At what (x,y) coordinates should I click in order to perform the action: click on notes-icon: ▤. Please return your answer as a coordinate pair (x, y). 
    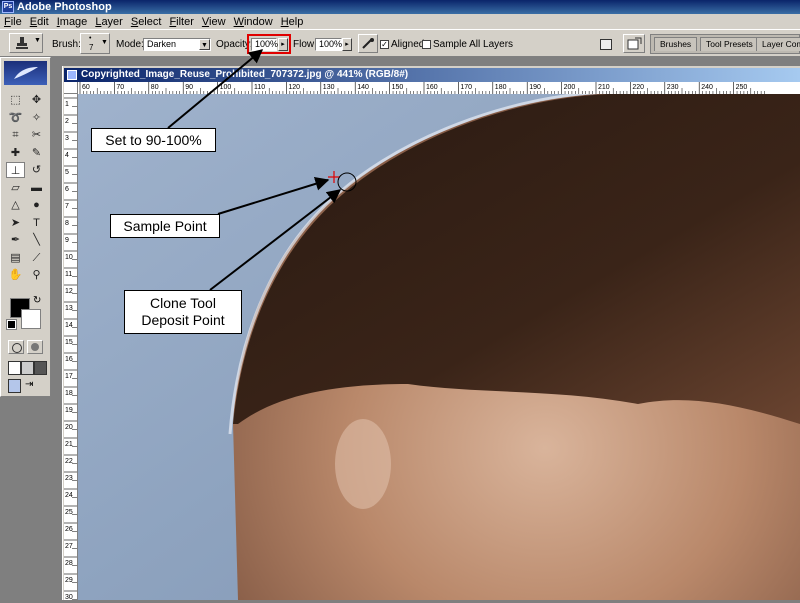
    Looking at the image, I should click on (15, 258).